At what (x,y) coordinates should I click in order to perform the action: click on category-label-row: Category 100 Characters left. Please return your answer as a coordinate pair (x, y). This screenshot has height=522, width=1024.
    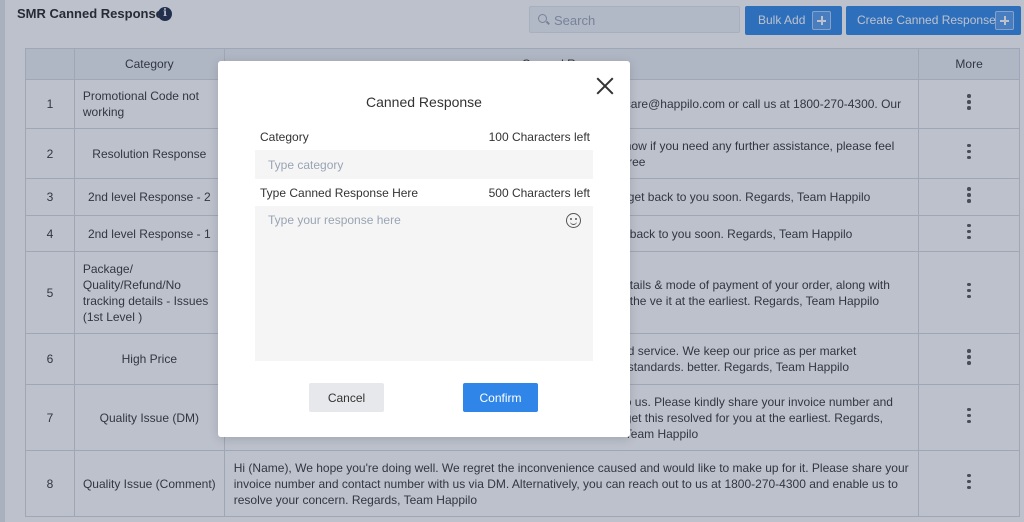
    Looking at the image, I should click on (425, 137).